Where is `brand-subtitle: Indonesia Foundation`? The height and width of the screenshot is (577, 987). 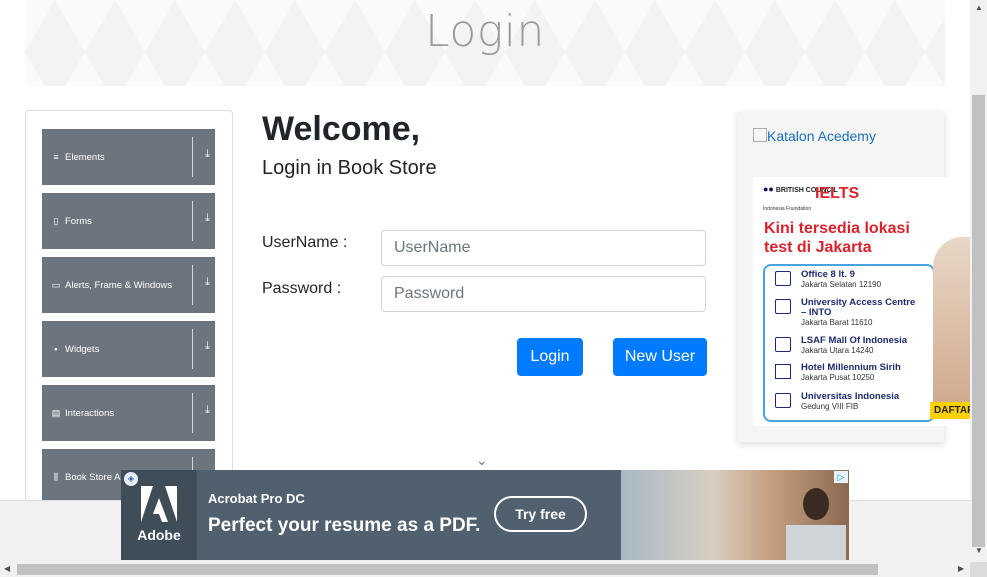 brand-subtitle: Indonesia Foundation is located at coordinates (787, 209).